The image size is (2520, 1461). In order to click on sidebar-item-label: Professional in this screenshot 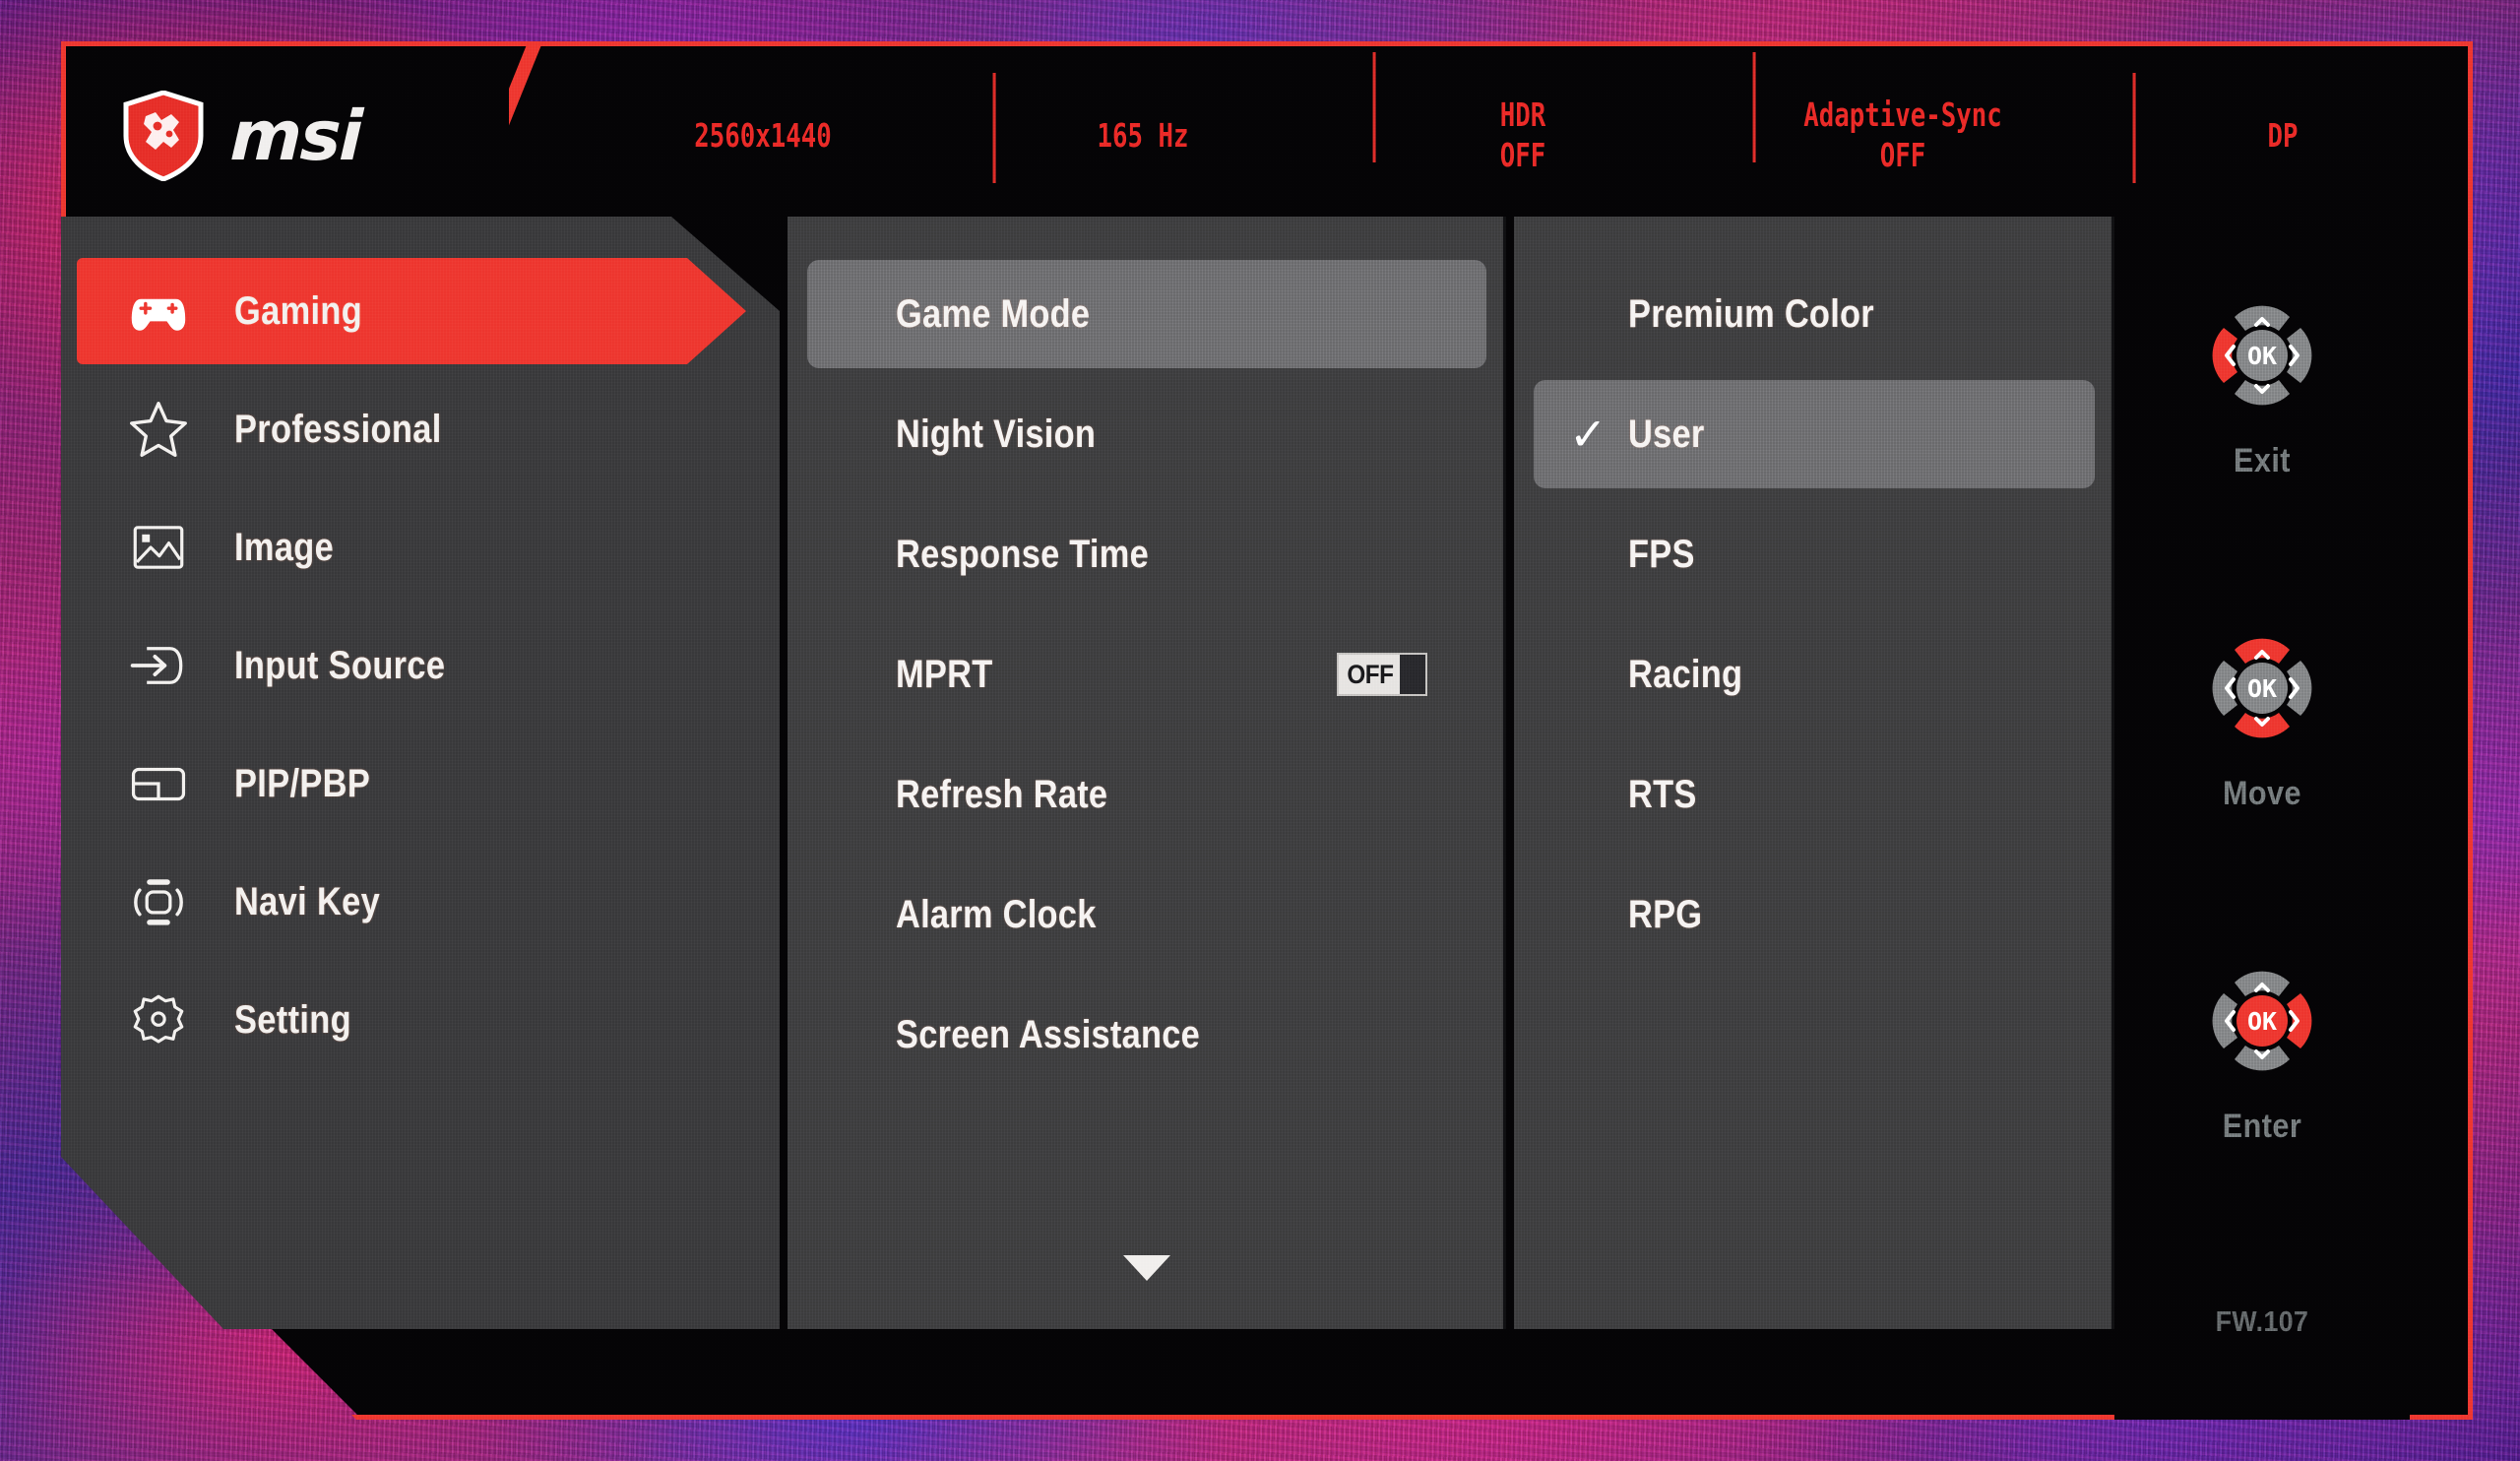, I will do `click(338, 429)`.